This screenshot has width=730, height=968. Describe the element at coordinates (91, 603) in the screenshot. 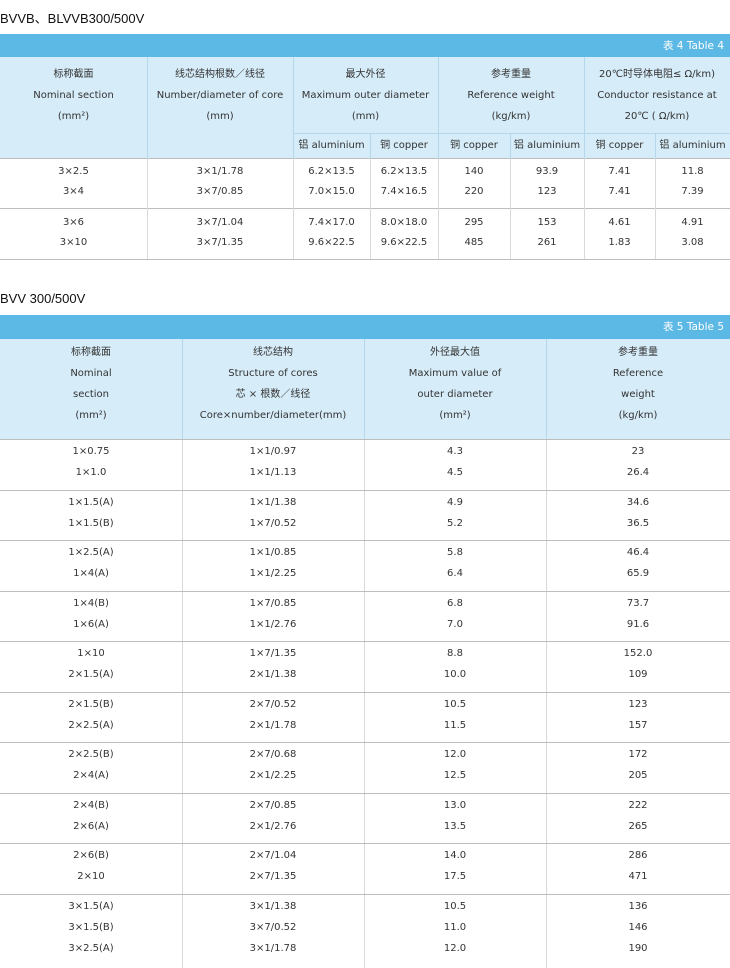

I see `table5-cell: 1×4(B)` at that location.